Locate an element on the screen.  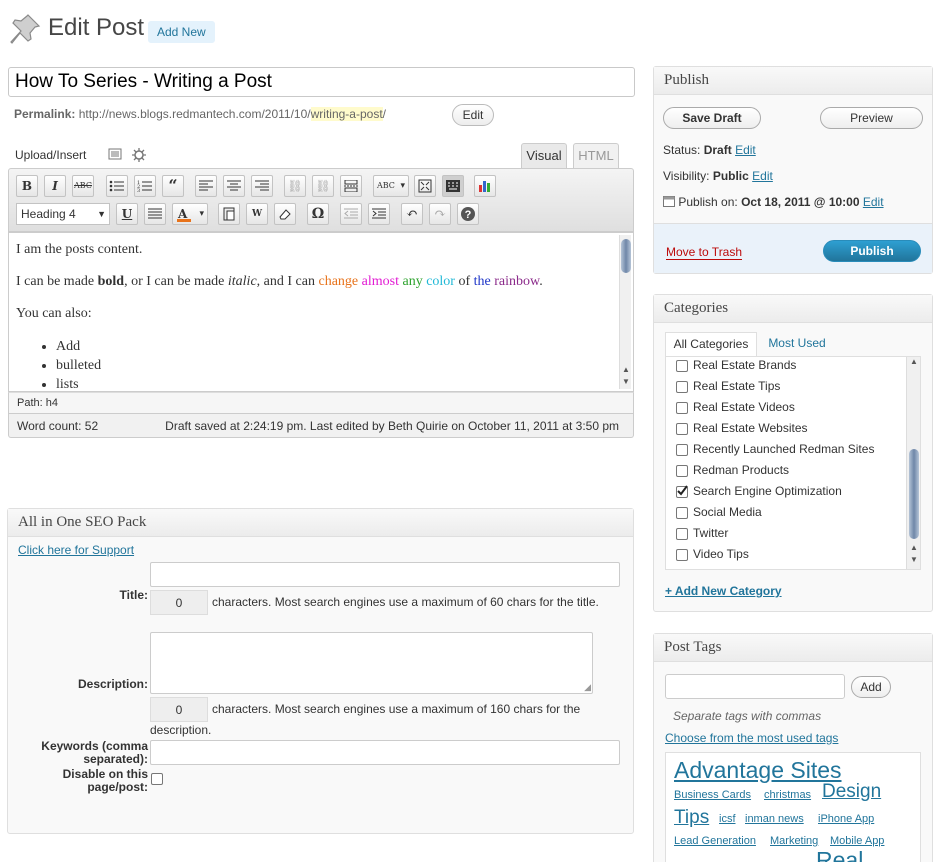
choose-tags-link: Choose from the most used tags is located at coordinates (751, 738).